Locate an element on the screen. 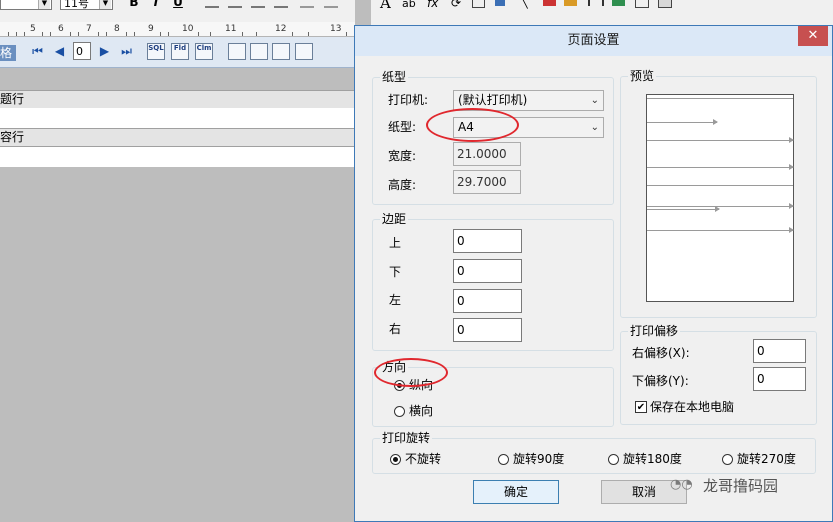 This screenshot has width=833, height=522. sql-icon: SQL is located at coordinates (156, 51).